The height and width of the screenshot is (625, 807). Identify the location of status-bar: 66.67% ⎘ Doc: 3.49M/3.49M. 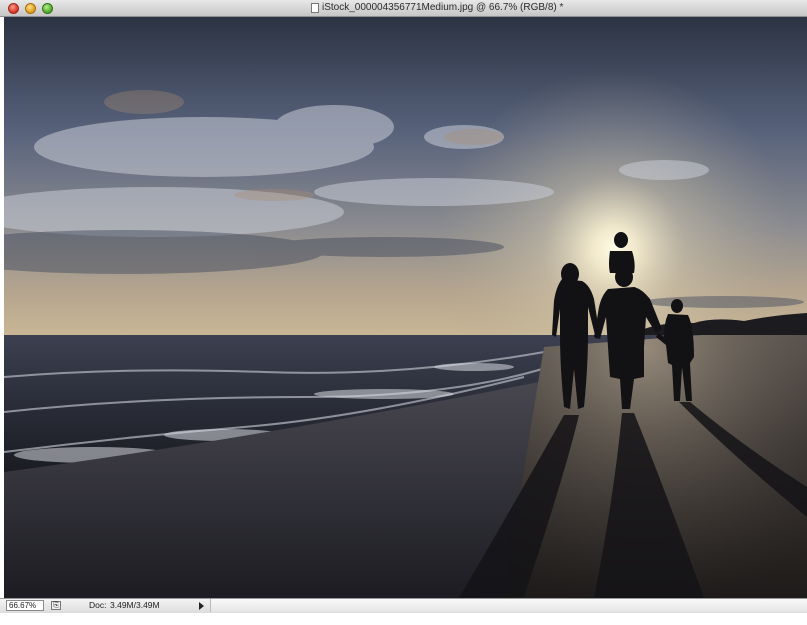
(403, 605).